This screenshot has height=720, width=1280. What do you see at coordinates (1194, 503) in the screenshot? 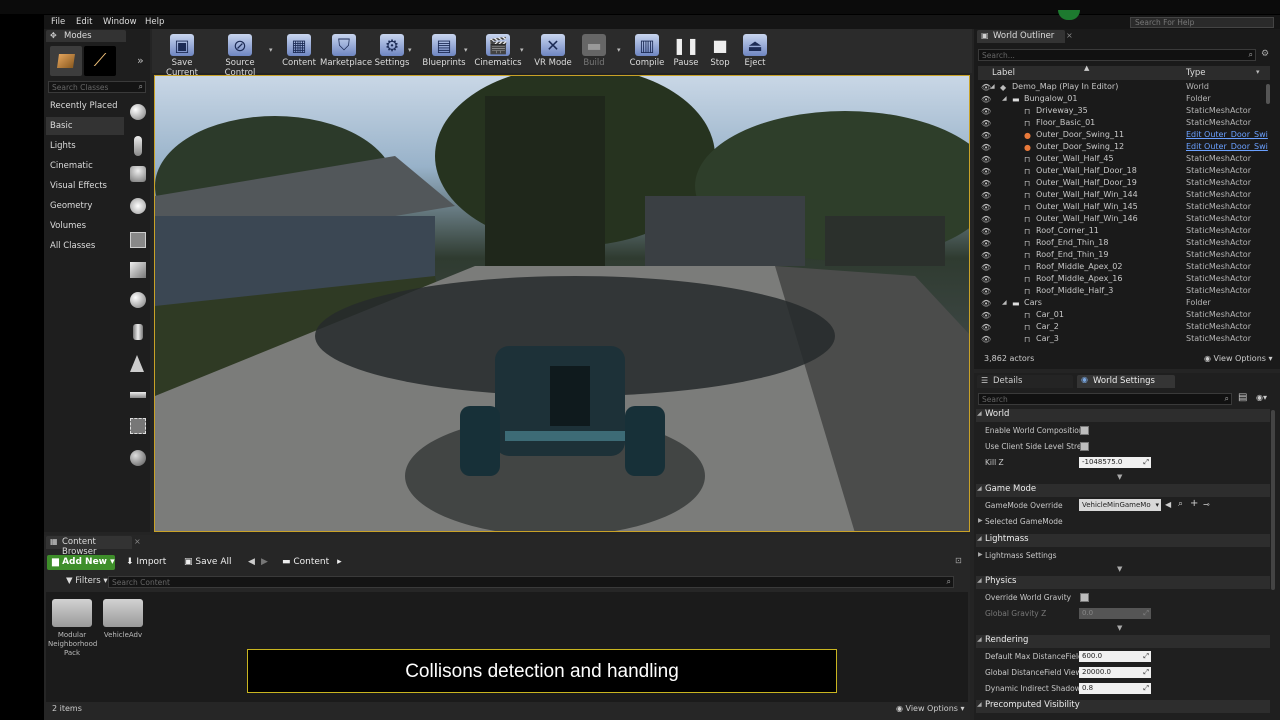
I see `add-icon: +` at bounding box center [1194, 503].